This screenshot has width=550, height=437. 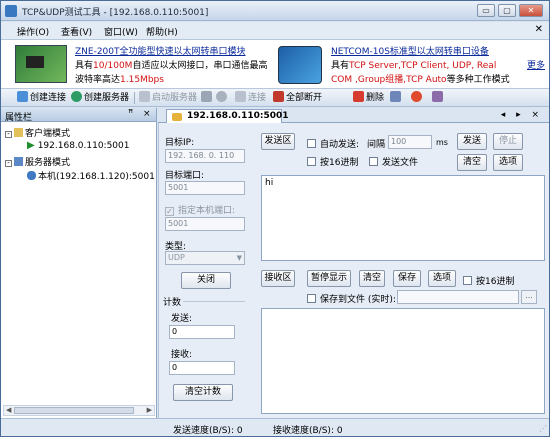 I want to click on tree-server-item: 本机(192.168.1.120):5001, so click(x=91, y=175).